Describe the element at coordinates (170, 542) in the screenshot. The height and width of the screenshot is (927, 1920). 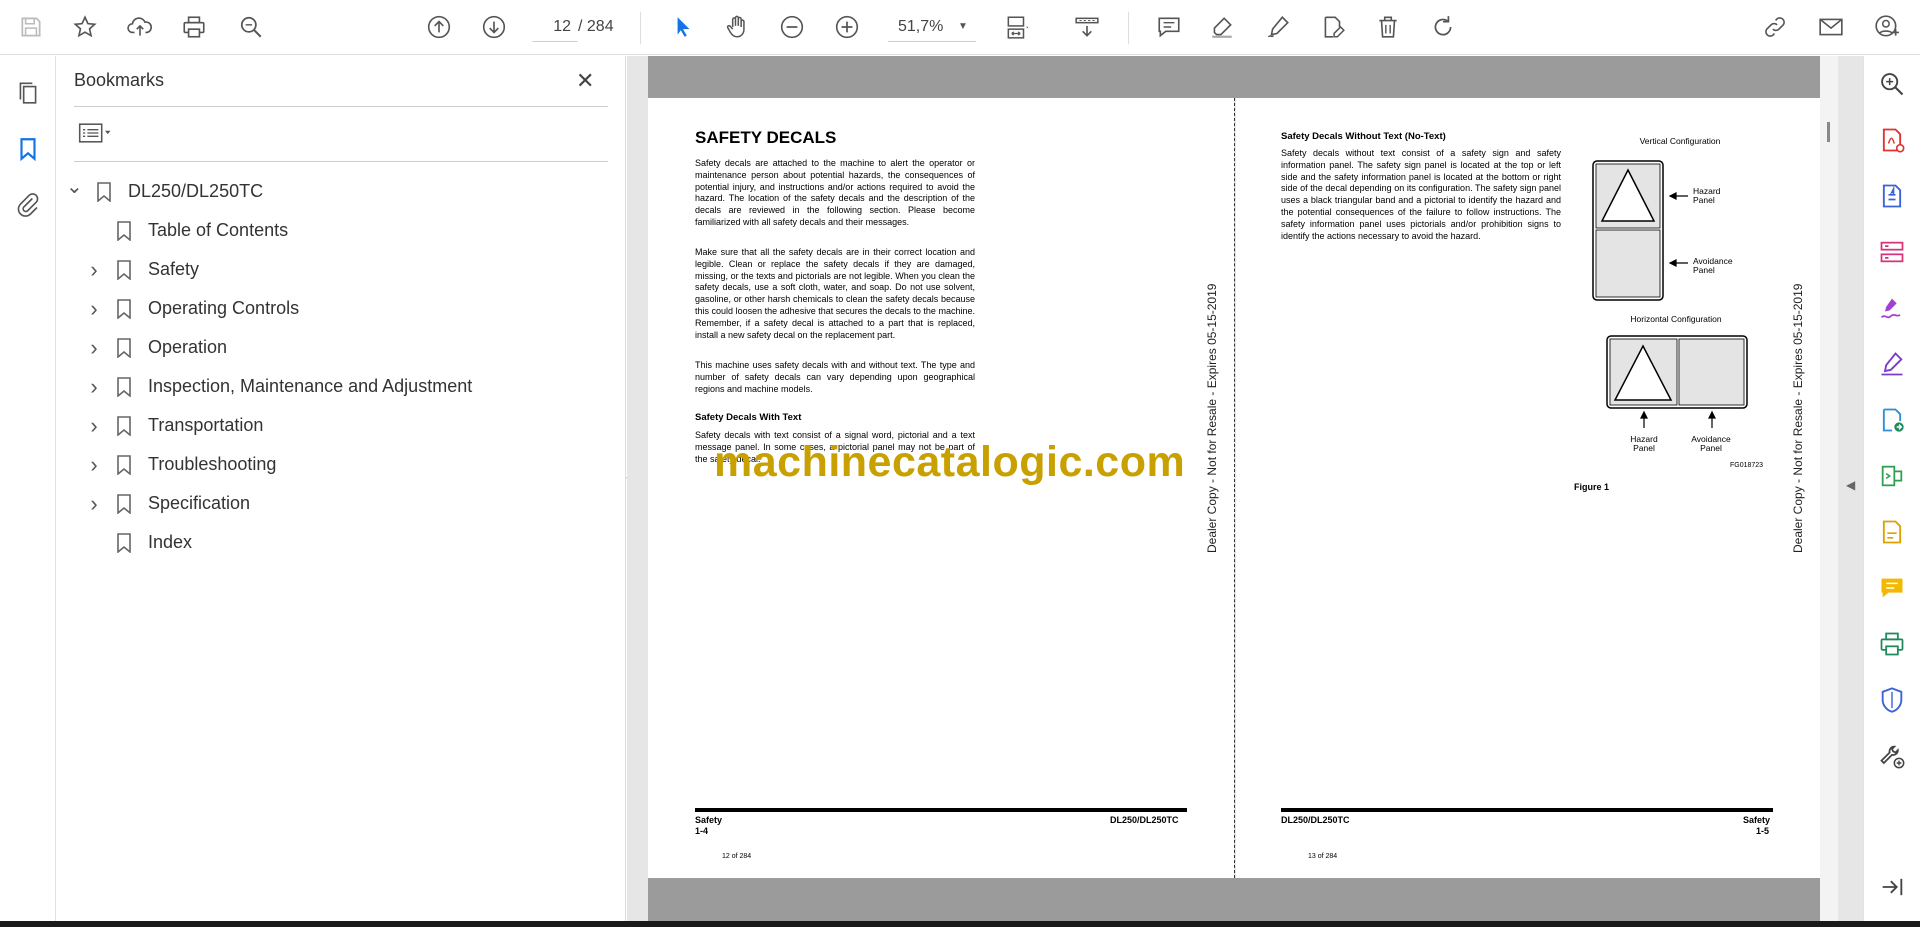
I see `bookmark-label: Index` at that location.